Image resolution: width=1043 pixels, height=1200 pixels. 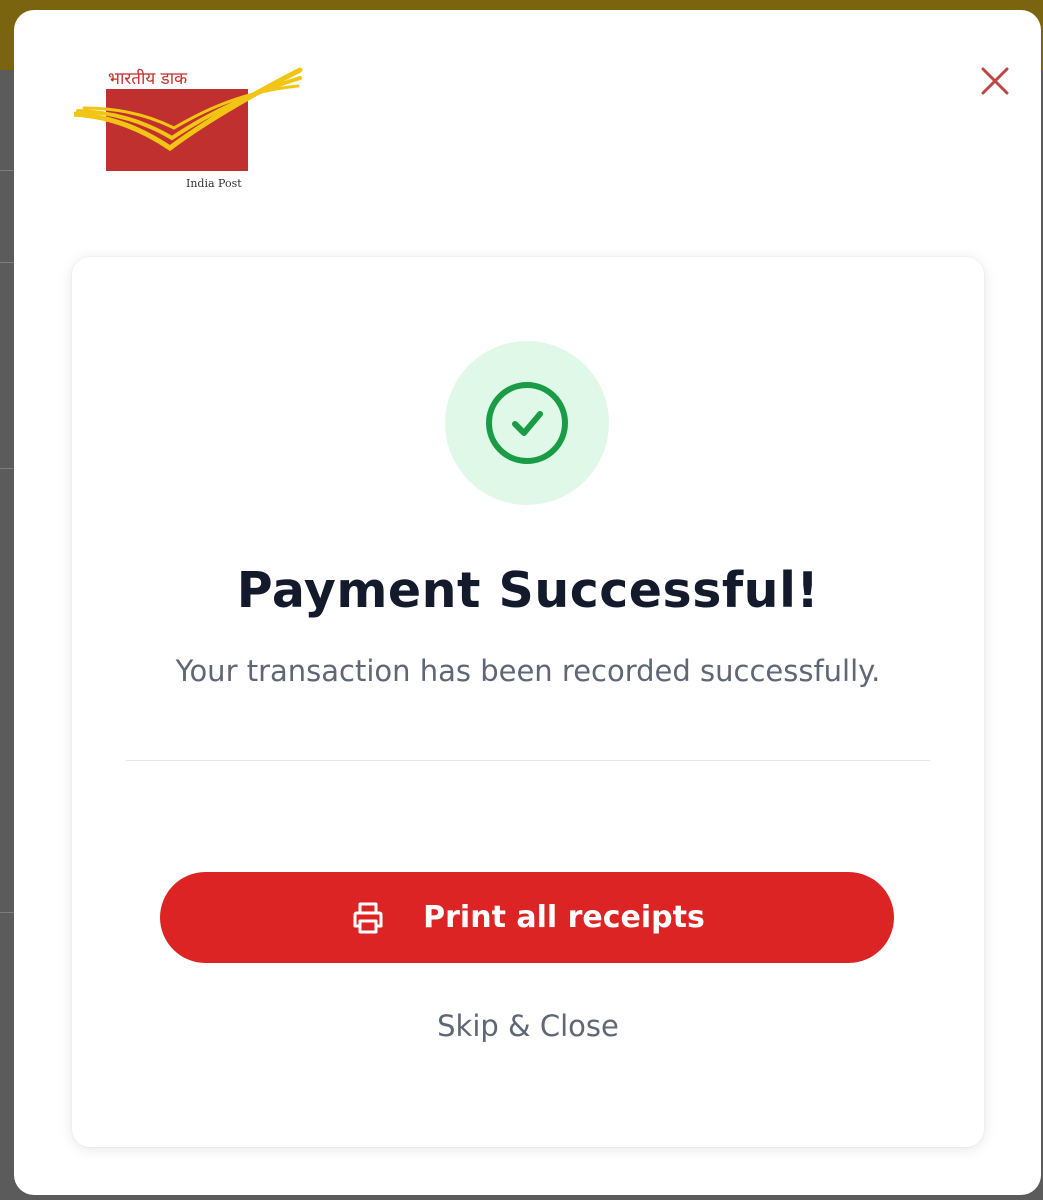 What do you see at coordinates (214, 183) in the screenshot?
I see `logo-english-text: India Post` at bounding box center [214, 183].